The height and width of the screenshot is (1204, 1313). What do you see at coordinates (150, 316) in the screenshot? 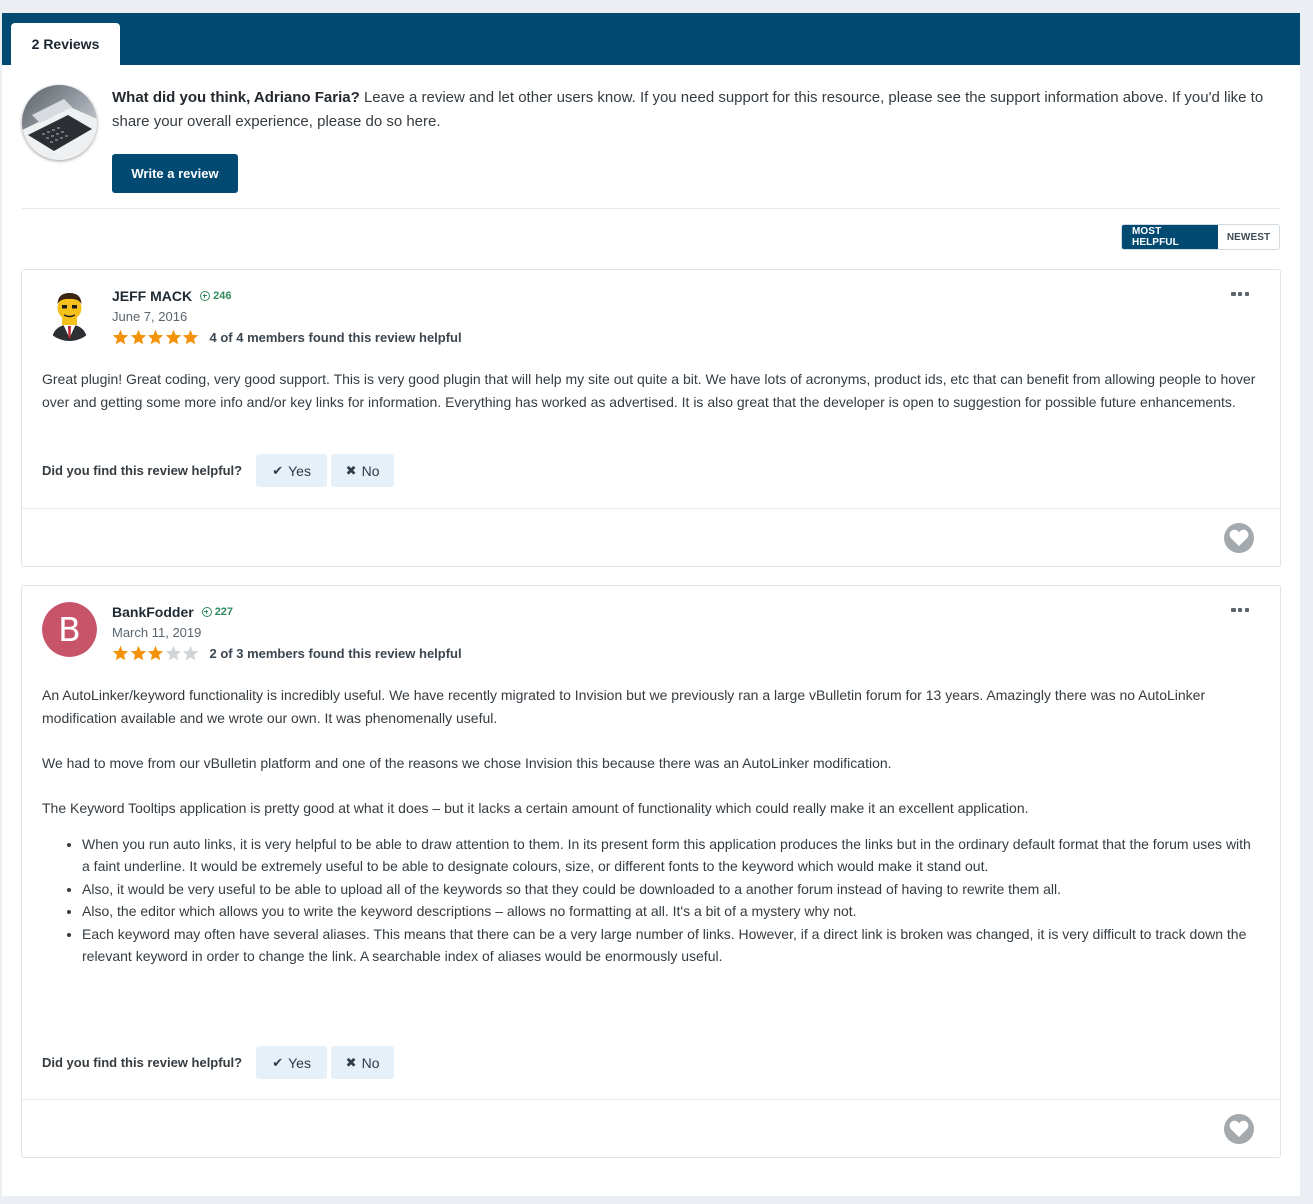
I see `review-date: June 7, 2016` at bounding box center [150, 316].